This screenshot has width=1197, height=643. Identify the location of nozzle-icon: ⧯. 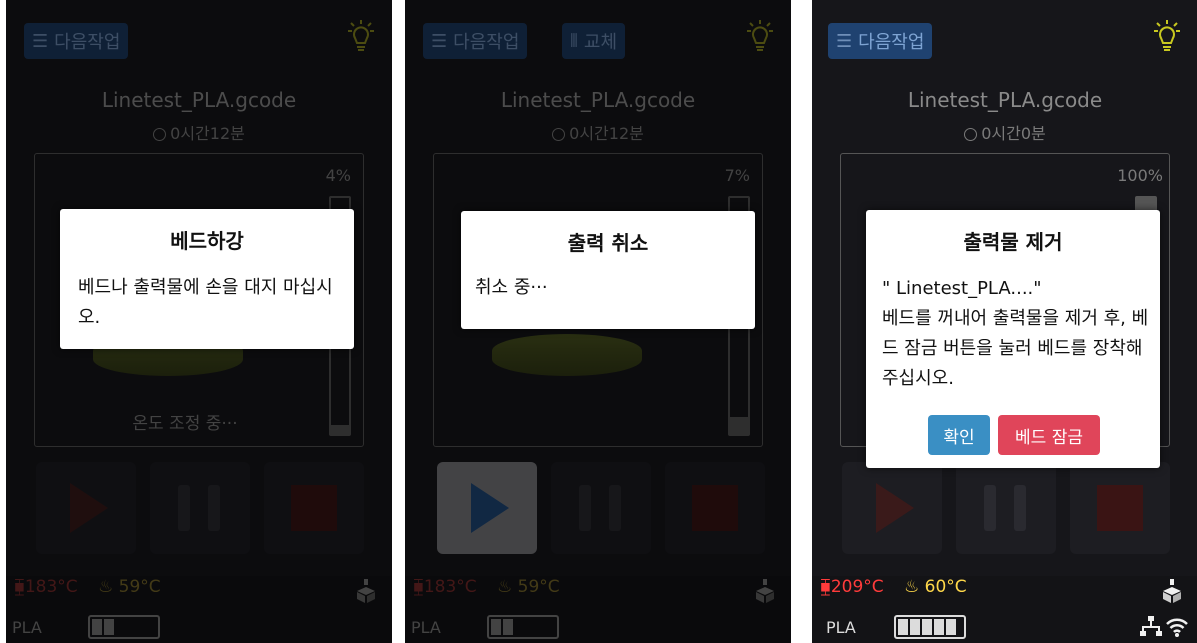
(825, 587).